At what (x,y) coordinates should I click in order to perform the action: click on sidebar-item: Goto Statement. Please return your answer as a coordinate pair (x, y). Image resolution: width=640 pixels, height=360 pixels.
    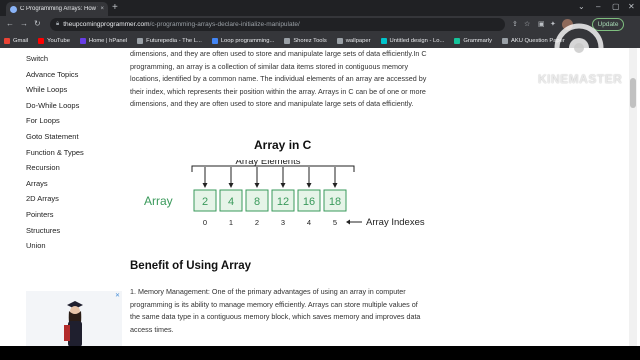
    Looking at the image, I should click on (52, 136).